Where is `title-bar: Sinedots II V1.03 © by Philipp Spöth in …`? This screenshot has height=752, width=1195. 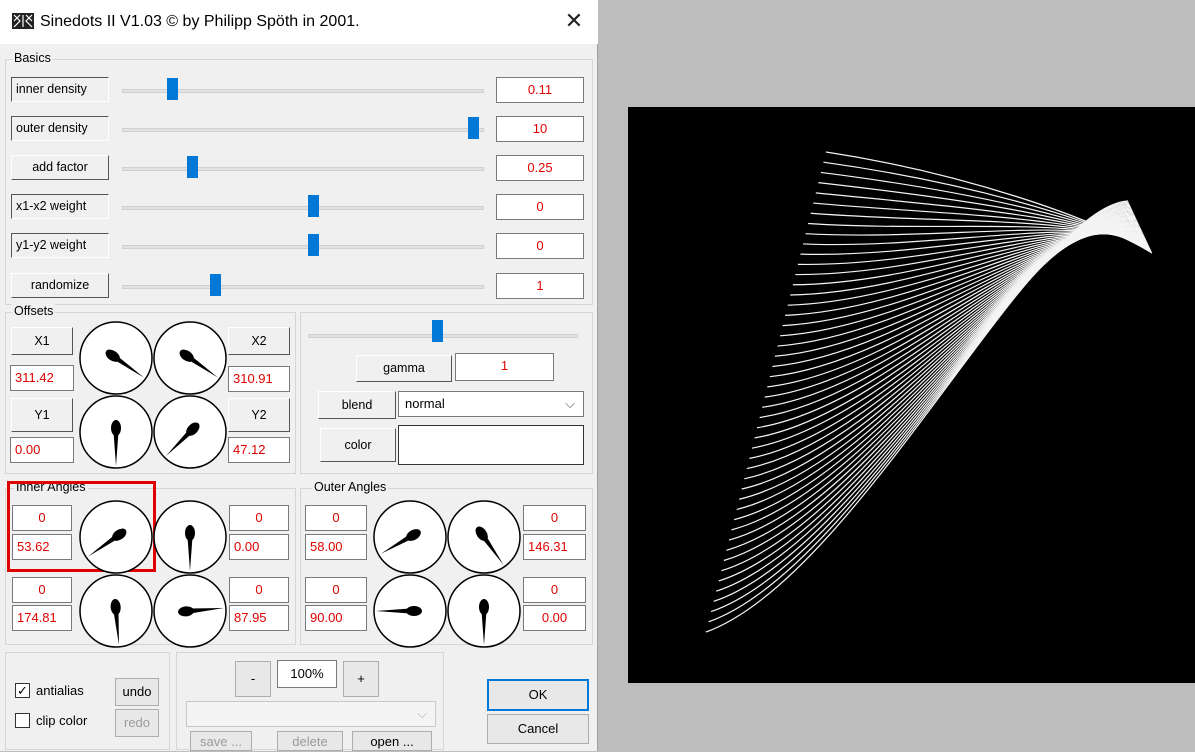 title-bar: Sinedots II V1.03 © by Philipp Spöth in … is located at coordinates (299, 22).